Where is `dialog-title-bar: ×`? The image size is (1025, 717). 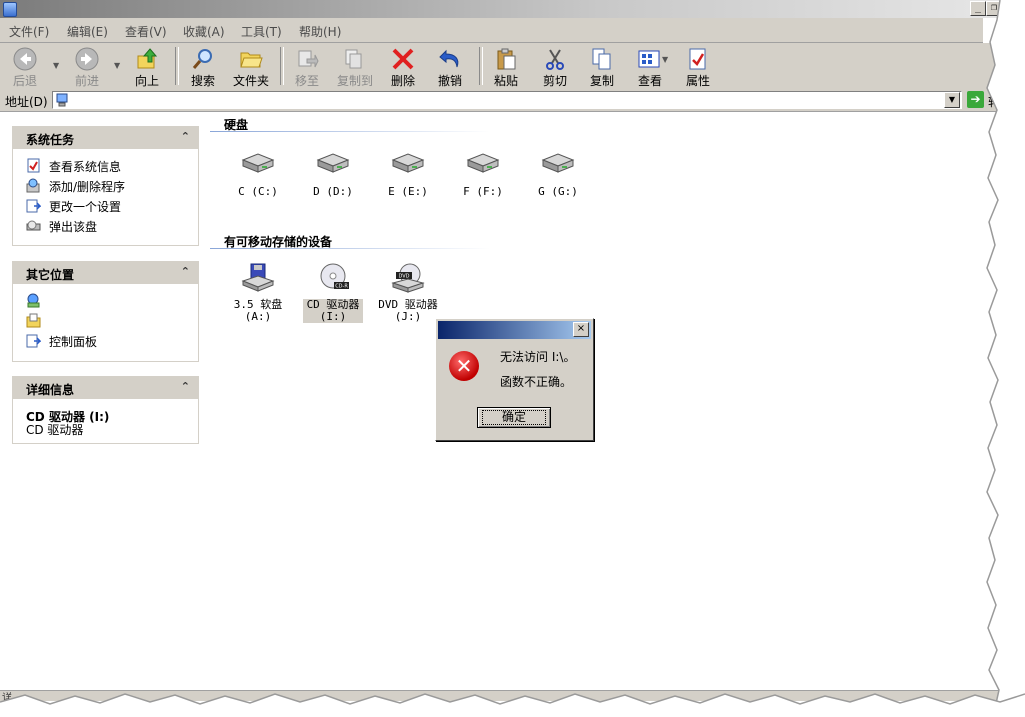
dialog-title-bar: × is located at coordinates (514, 330).